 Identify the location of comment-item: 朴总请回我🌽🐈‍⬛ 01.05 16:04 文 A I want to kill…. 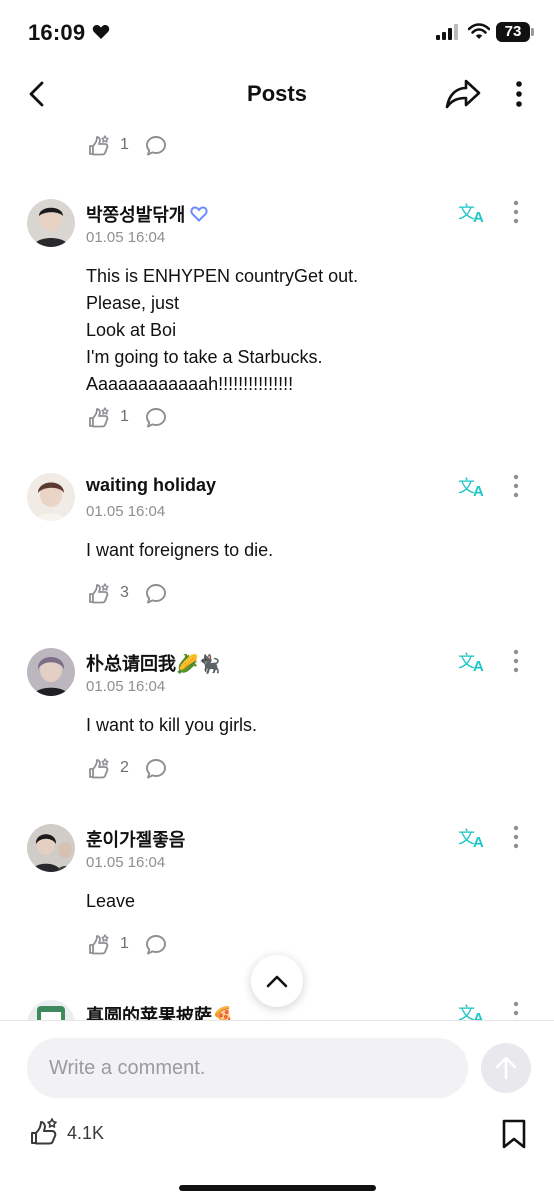
(277, 718).